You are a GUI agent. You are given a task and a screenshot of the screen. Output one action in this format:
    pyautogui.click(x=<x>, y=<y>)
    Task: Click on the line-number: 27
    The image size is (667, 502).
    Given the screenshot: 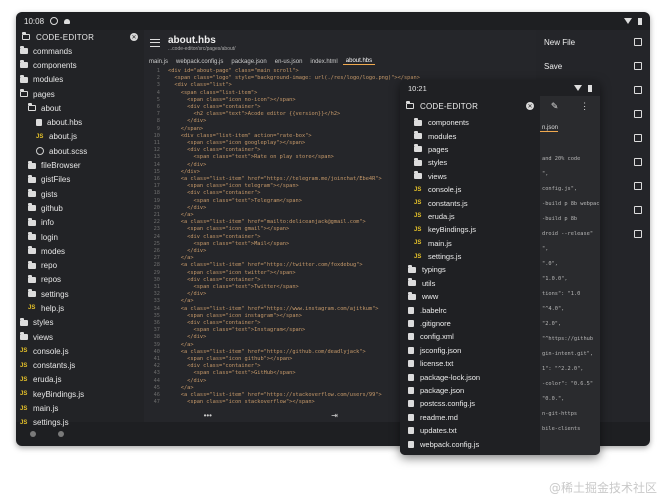 What is the action you would take?
    pyautogui.click(x=156, y=258)
    